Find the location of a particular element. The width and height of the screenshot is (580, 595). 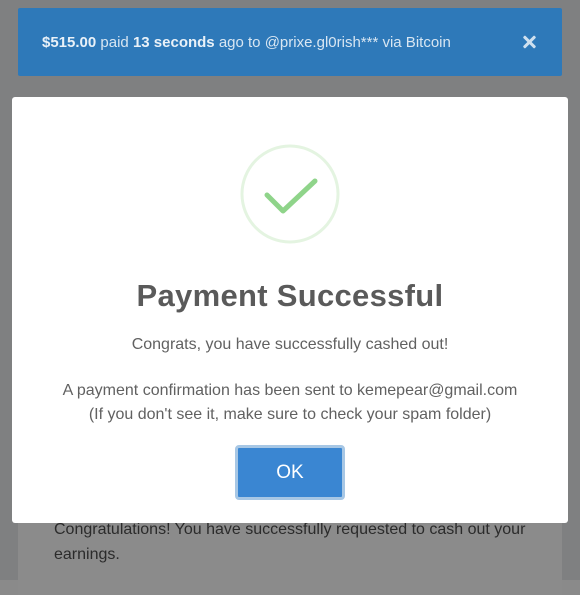

notification-time: 13 seconds is located at coordinates (173, 42).